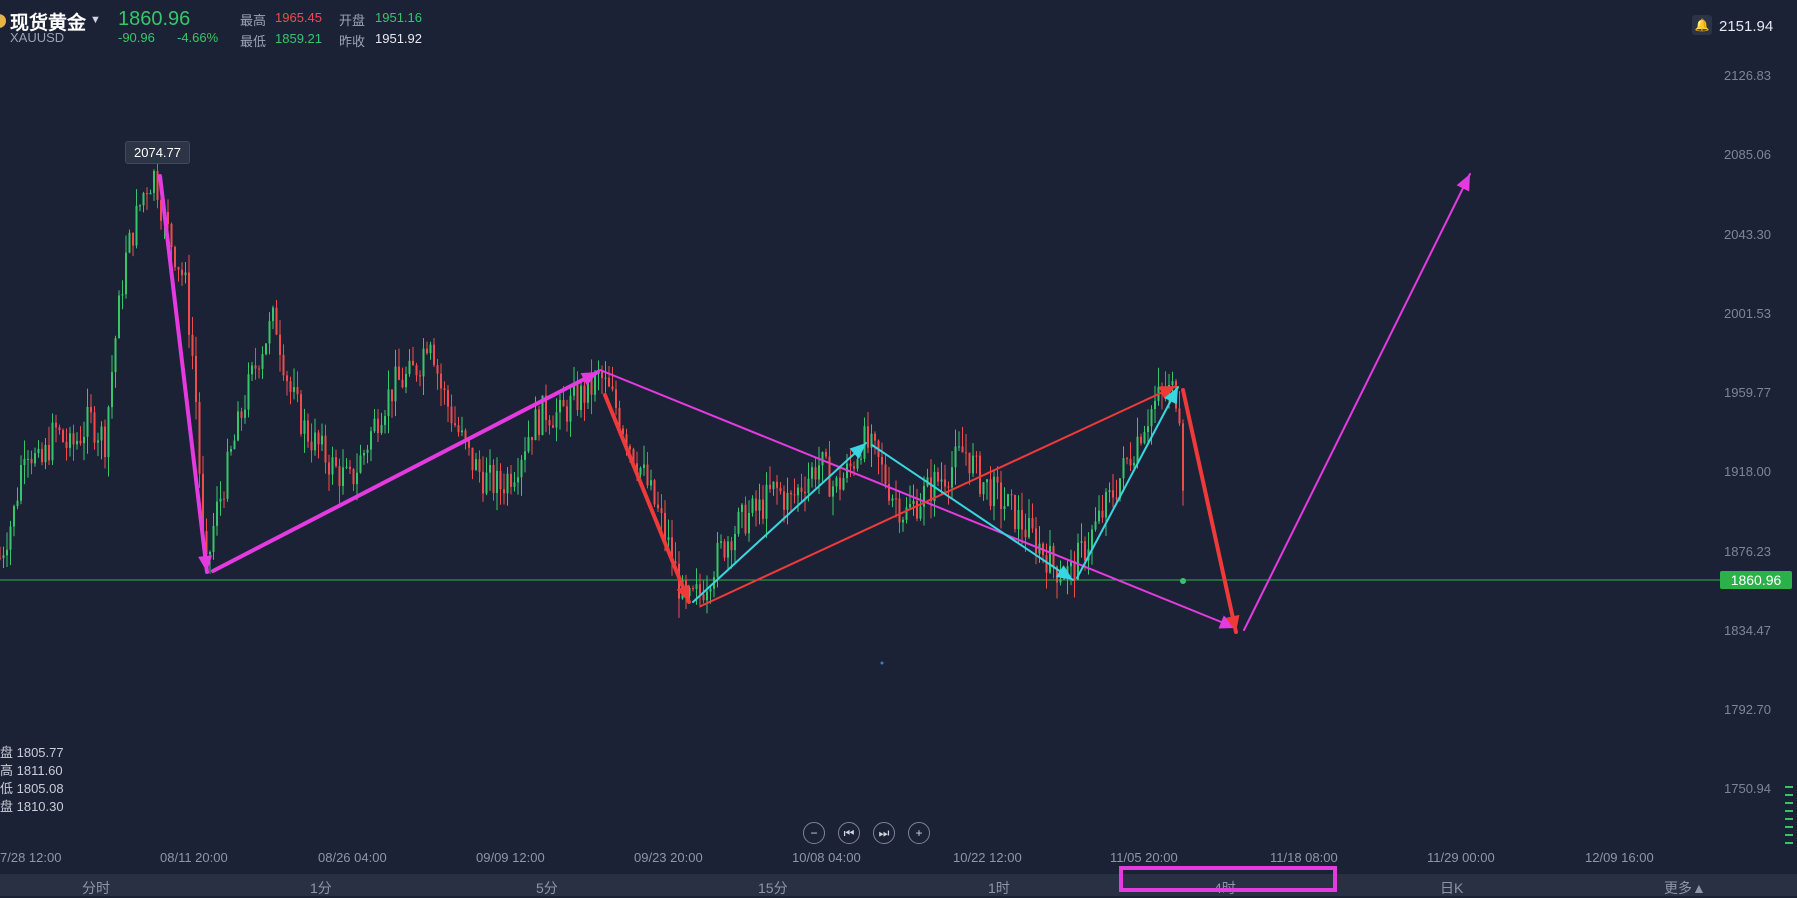 The image size is (1797, 898). Describe the element at coordinates (1451, 888) in the screenshot. I see `tab-daily: 日K` at that location.